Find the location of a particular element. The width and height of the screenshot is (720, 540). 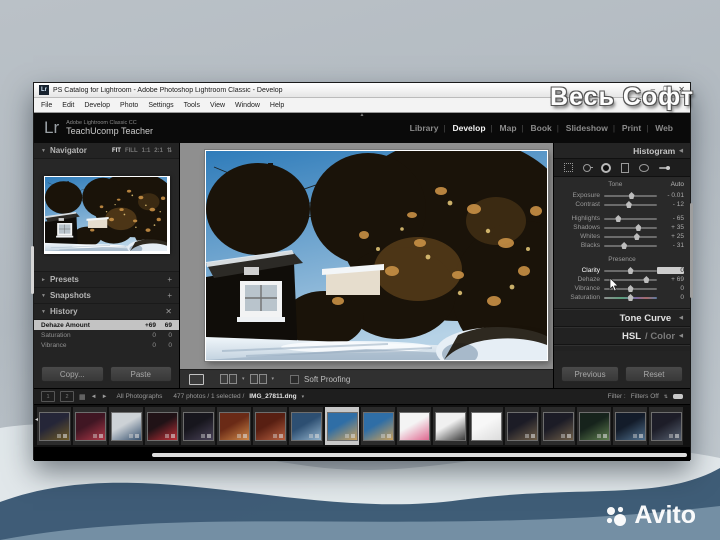

module-tab: Book is located at coordinates (540, 128).